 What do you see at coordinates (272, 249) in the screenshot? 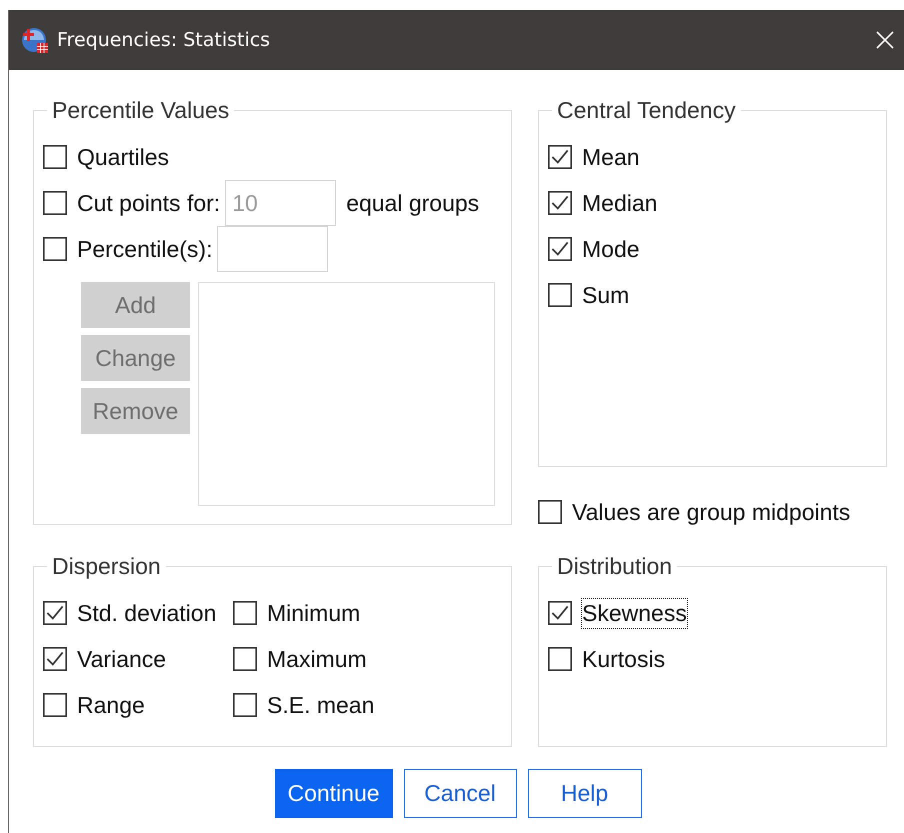
I see `text-field` at bounding box center [272, 249].